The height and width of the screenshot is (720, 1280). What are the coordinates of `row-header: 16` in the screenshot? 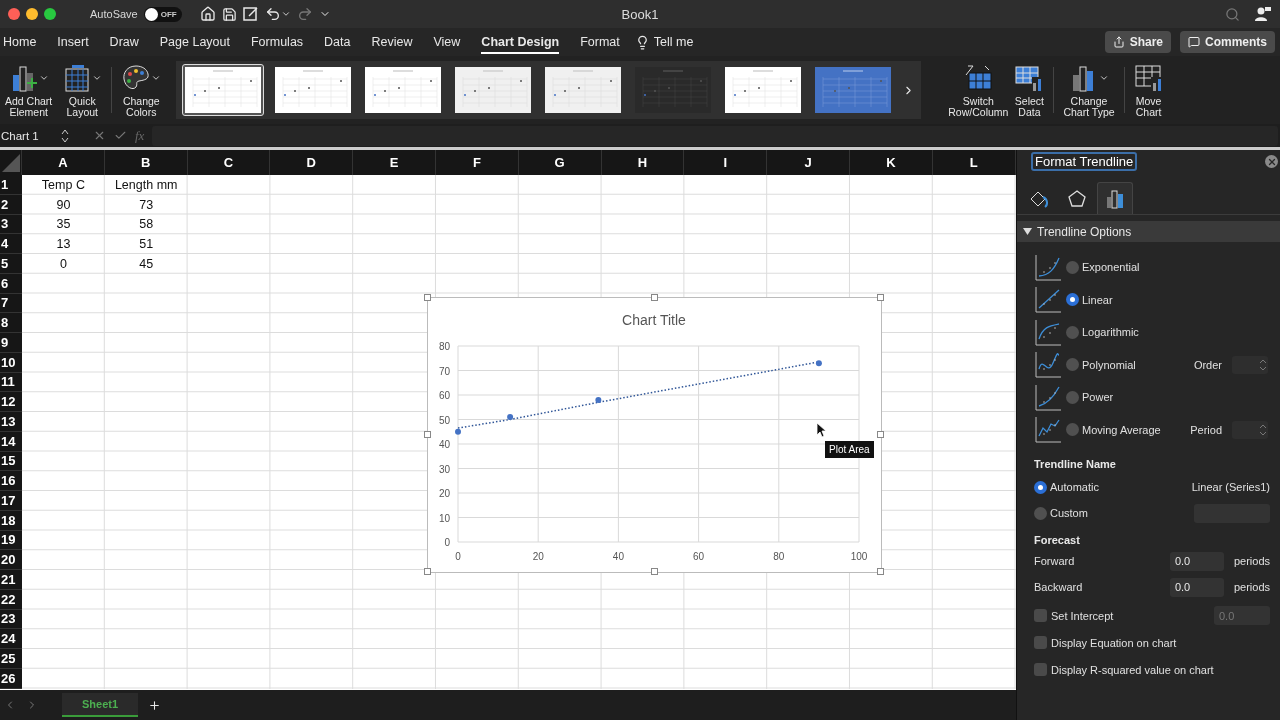 It's located at (11, 481).